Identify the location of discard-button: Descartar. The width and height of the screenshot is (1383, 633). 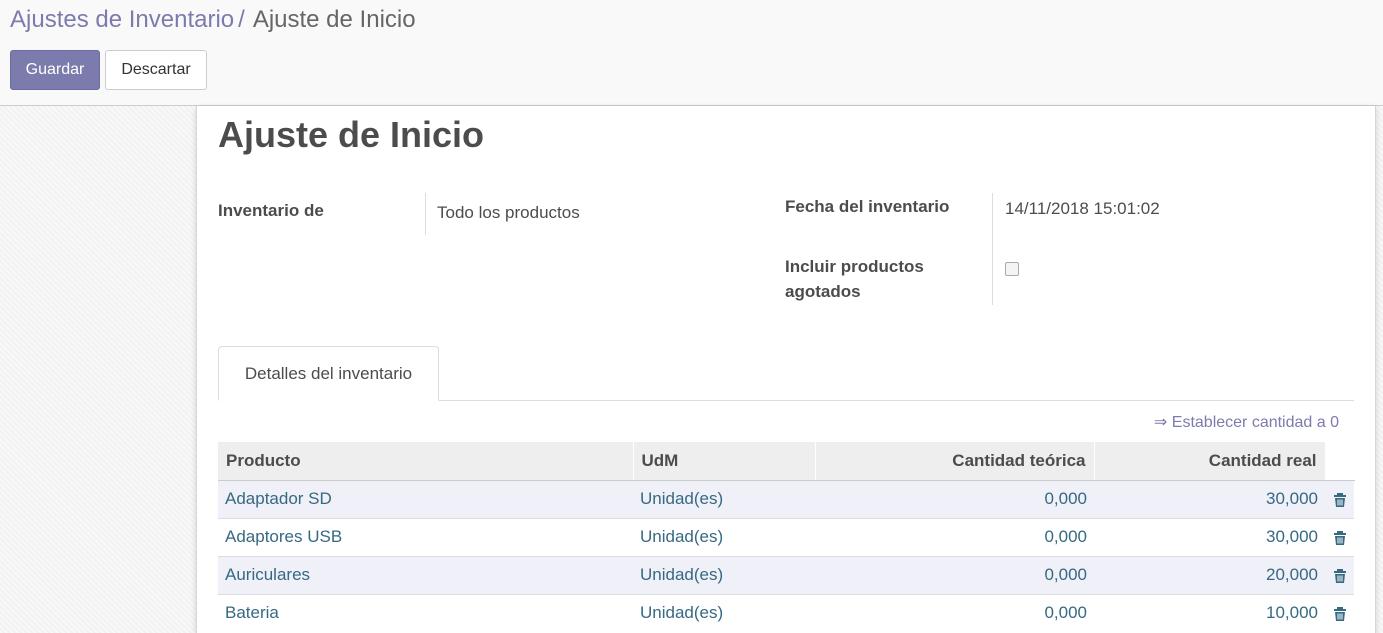
(156, 70).